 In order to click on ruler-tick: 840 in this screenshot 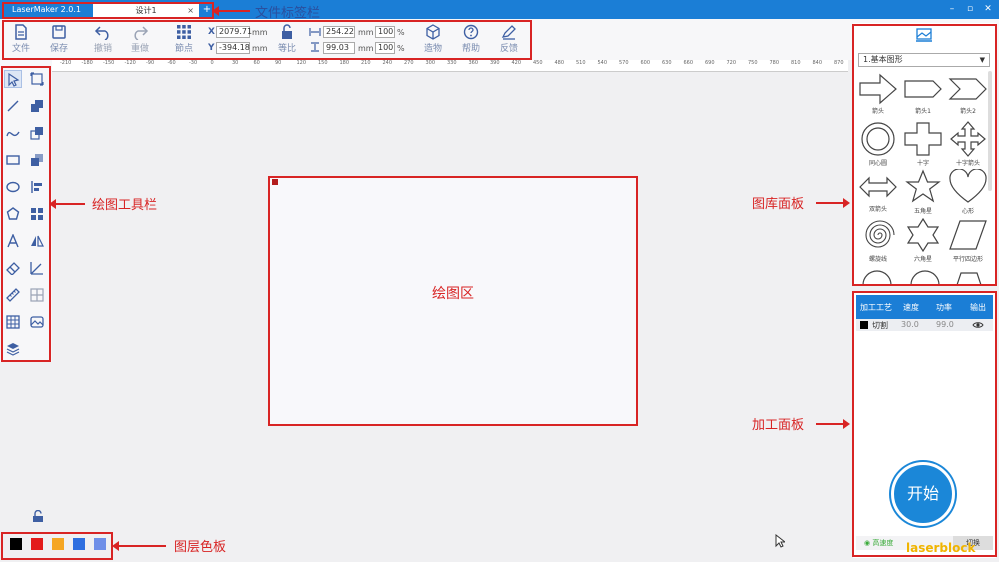, I will do `click(817, 63)`.